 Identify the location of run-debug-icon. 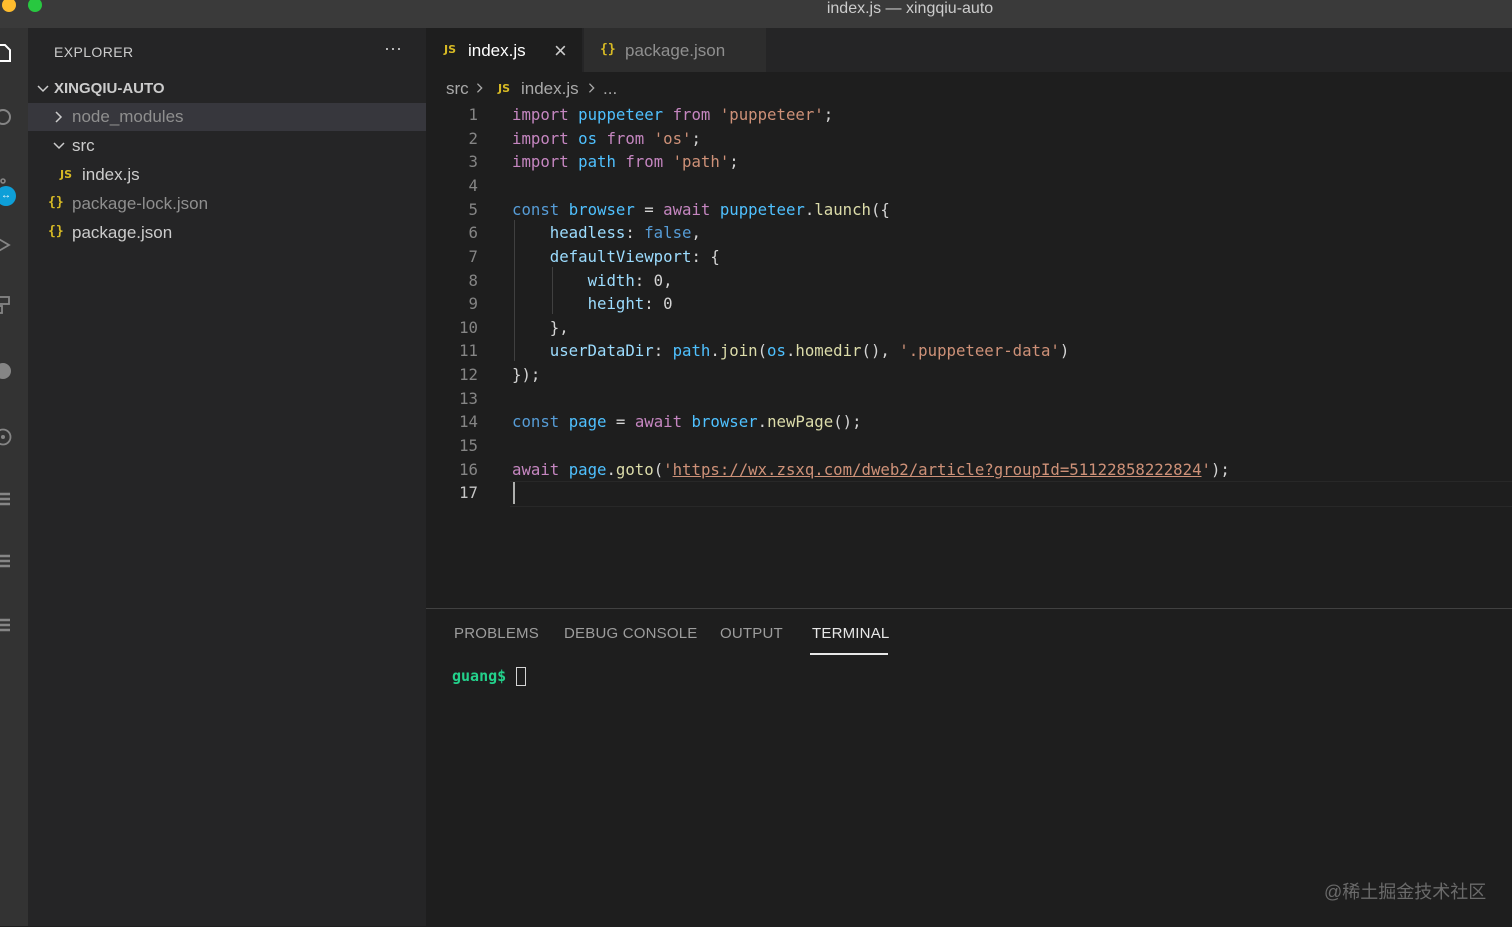
(6, 245).